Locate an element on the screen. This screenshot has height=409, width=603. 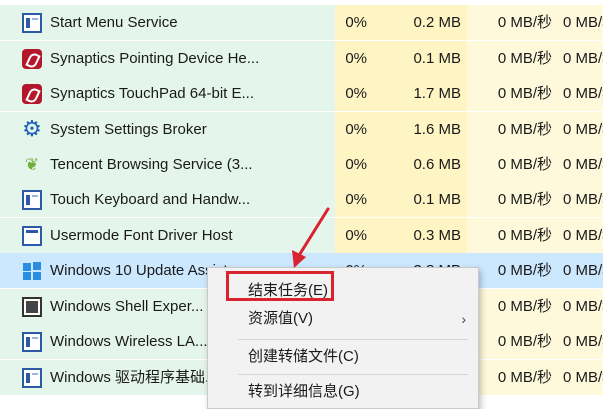
memory-cell: 1.7 MB is located at coordinates (421, 93).